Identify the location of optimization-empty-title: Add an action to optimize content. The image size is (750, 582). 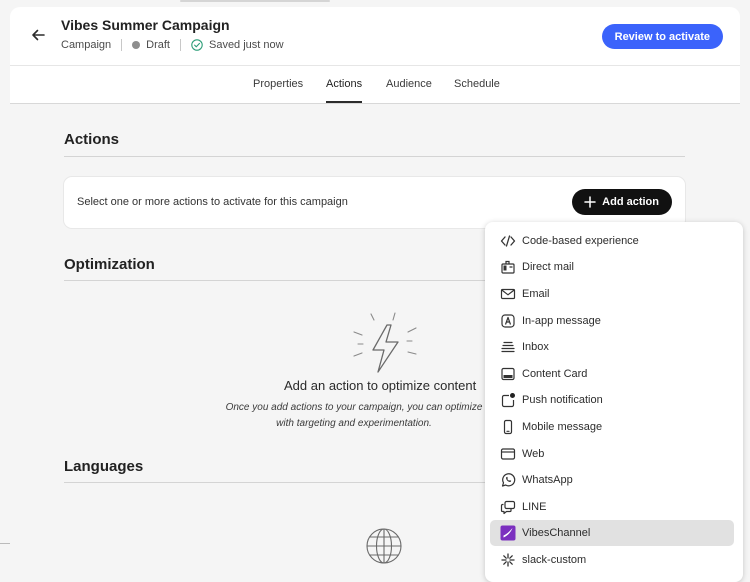
(380, 385).